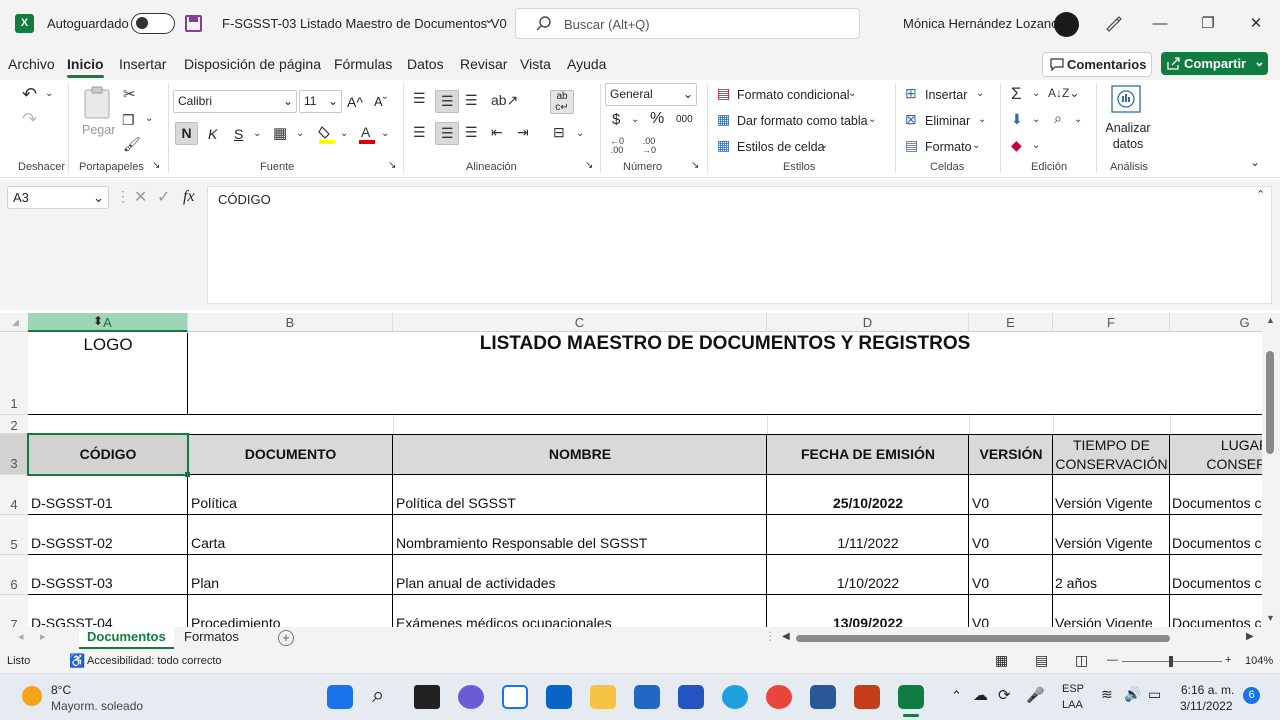 The image size is (1280, 720). I want to click on align-bottom-icon: ☰, so click(471, 100).